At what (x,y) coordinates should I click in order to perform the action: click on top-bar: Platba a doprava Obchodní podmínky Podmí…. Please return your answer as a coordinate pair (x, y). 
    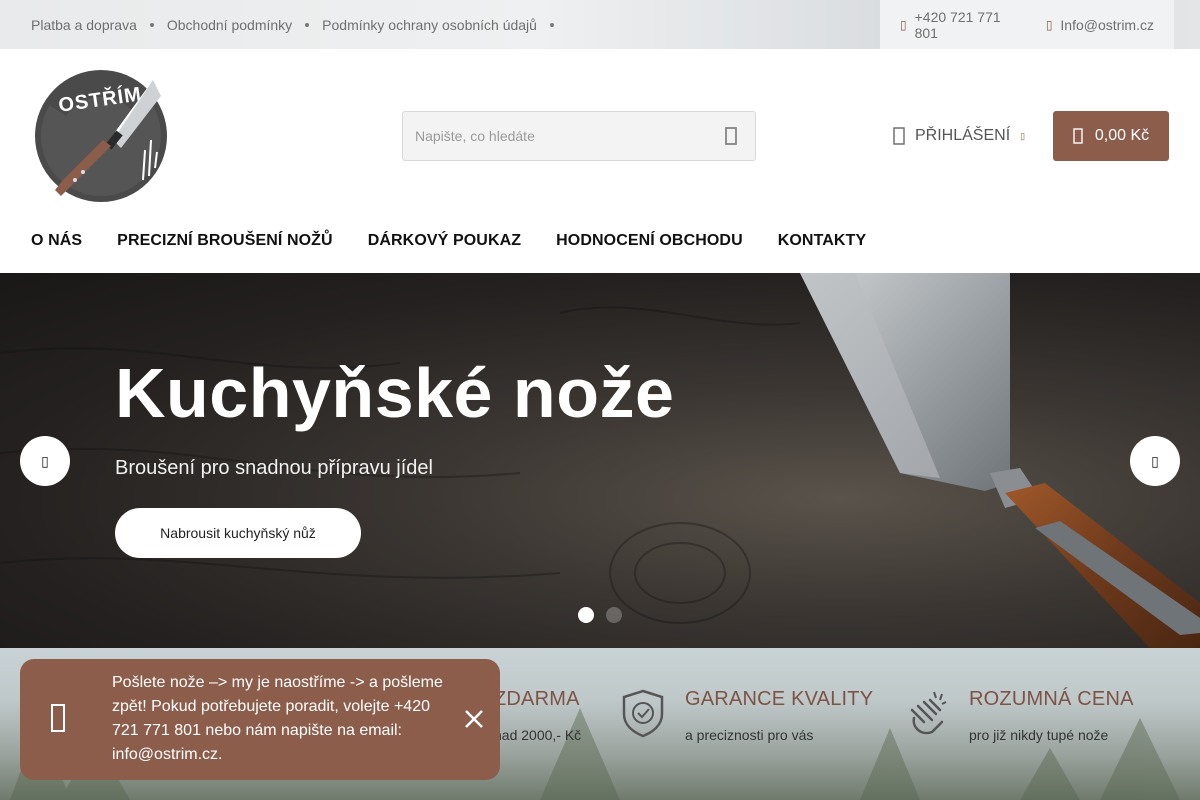
    Looking at the image, I should click on (600, 24).